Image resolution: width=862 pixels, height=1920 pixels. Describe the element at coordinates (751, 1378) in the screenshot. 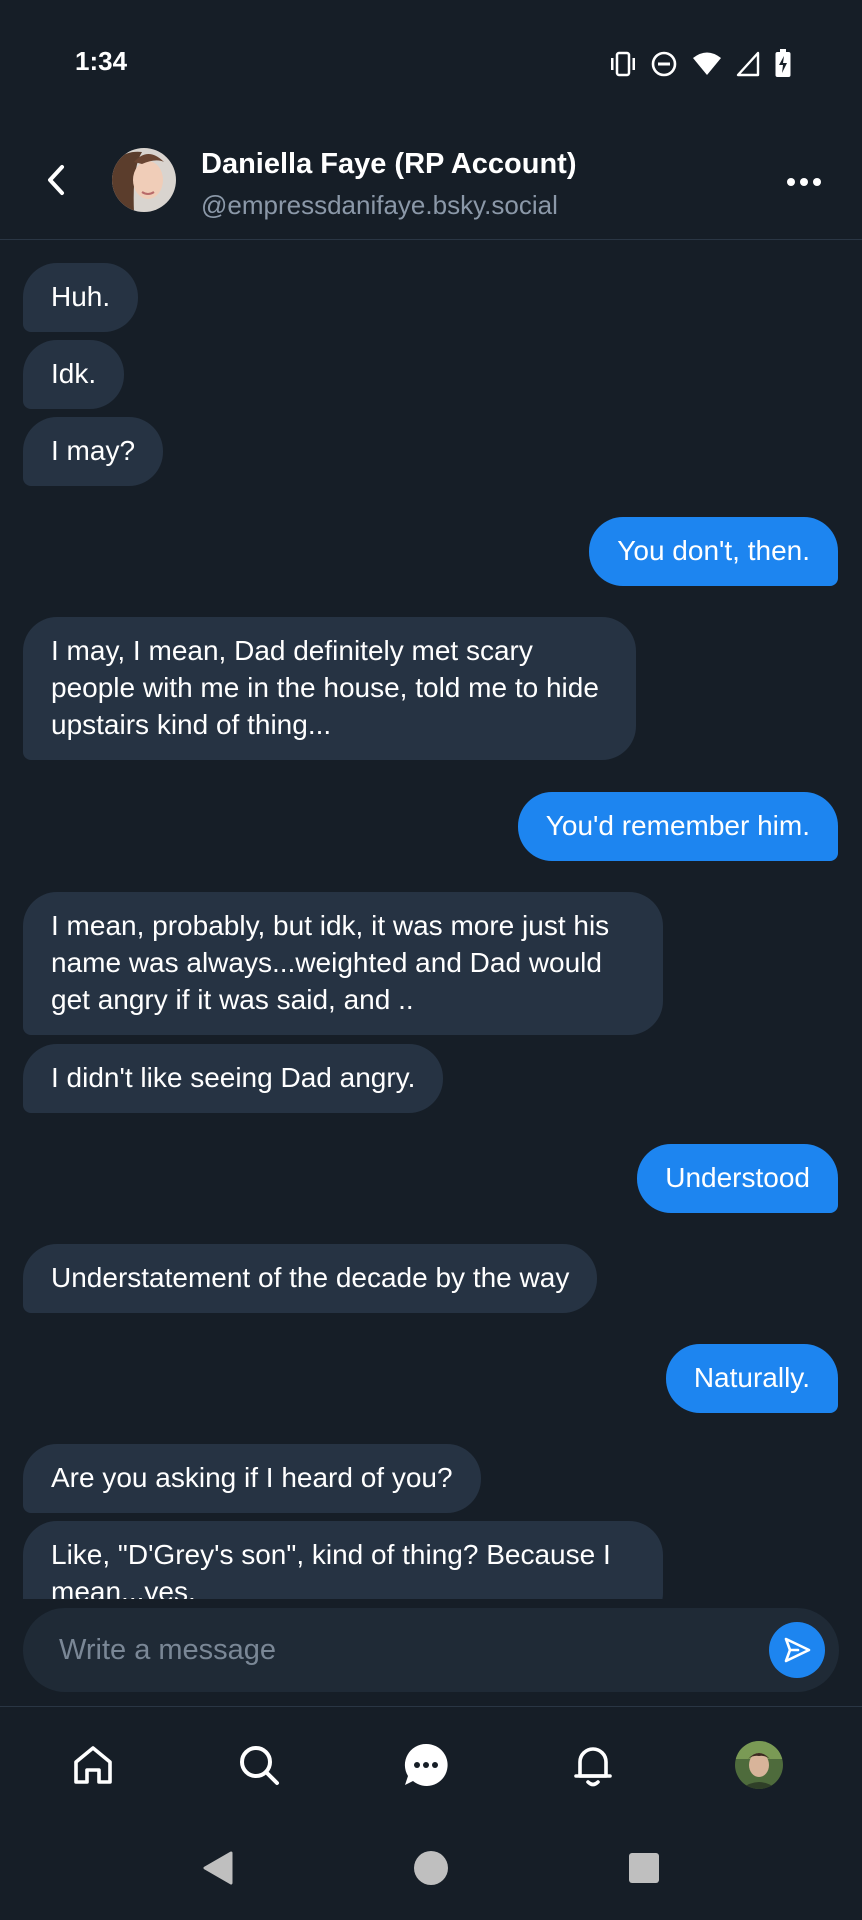

I see `message-bubble-outgoing: Naturally.` at that location.